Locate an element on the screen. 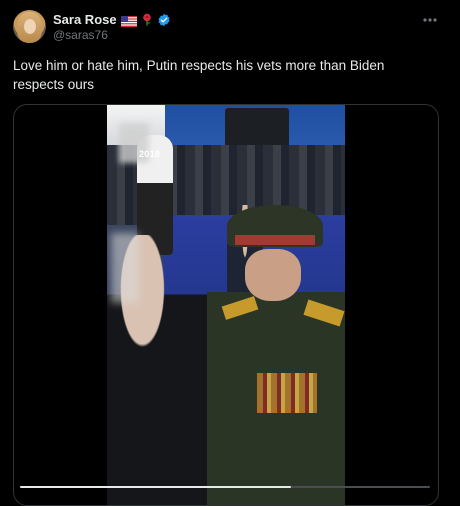  more-options-icon is located at coordinates (430, 17).